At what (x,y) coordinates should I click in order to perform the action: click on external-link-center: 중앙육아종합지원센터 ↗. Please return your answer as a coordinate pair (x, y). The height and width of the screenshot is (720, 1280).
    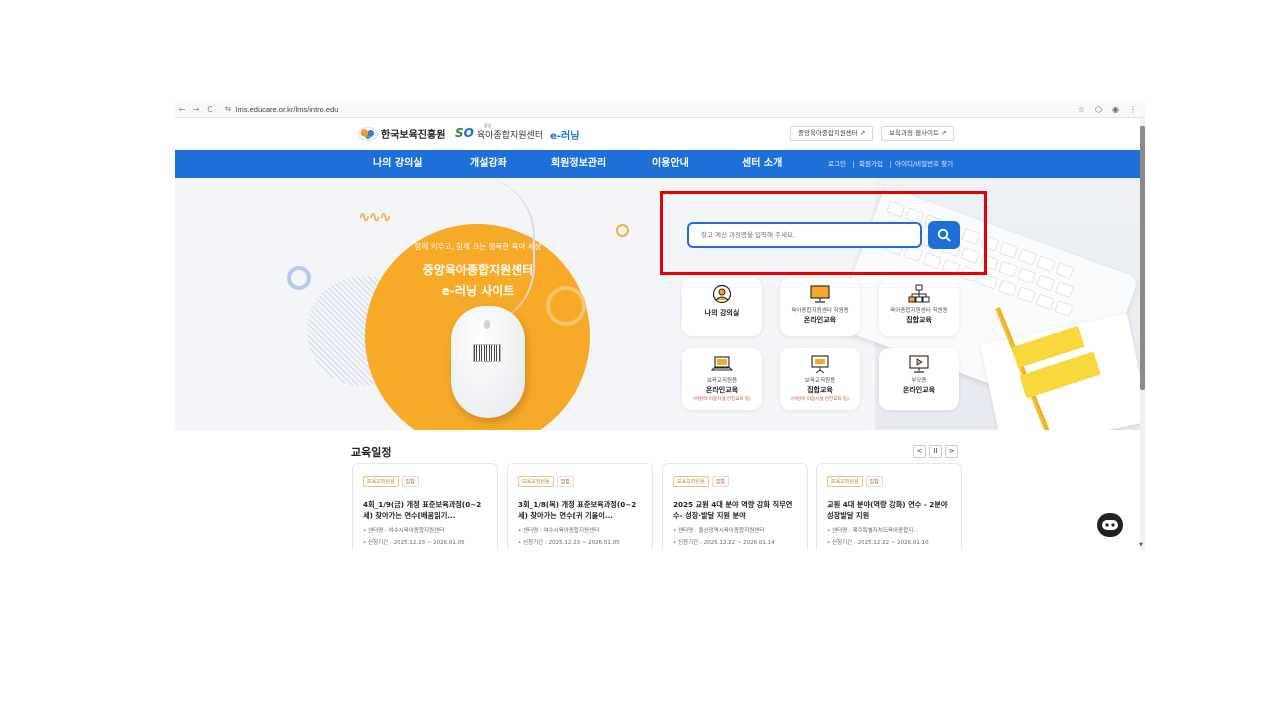
    Looking at the image, I should click on (832, 133).